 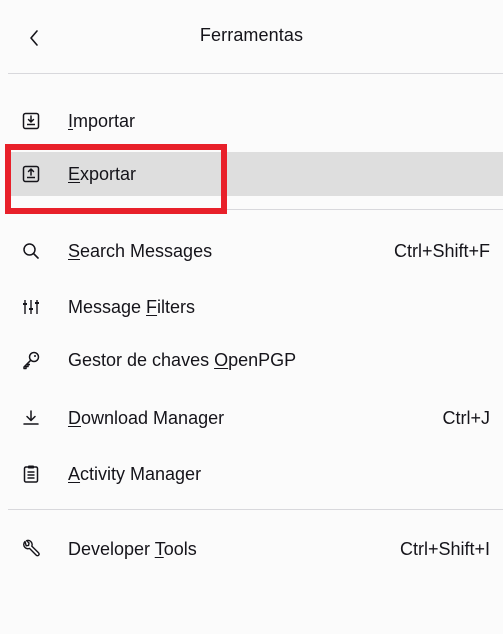 What do you see at coordinates (255, 549) in the screenshot?
I see `menu-item-developer-tools: Developer Tools Ctrl+Shift+I` at bounding box center [255, 549].